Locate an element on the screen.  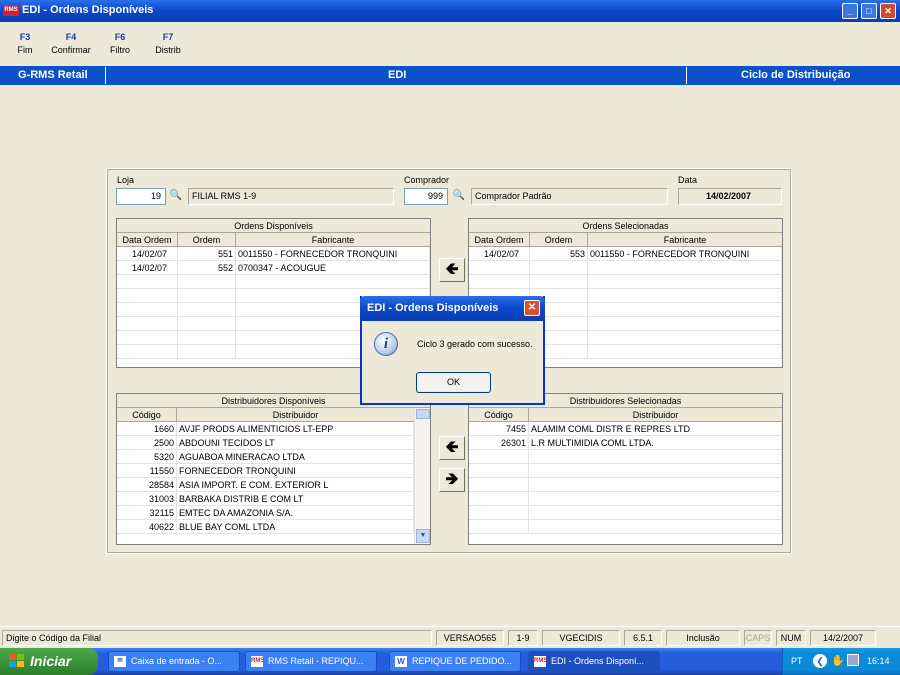
table-row: 2500 ABDOUNI TECIDOS LT is located at coordinates (265, 443).